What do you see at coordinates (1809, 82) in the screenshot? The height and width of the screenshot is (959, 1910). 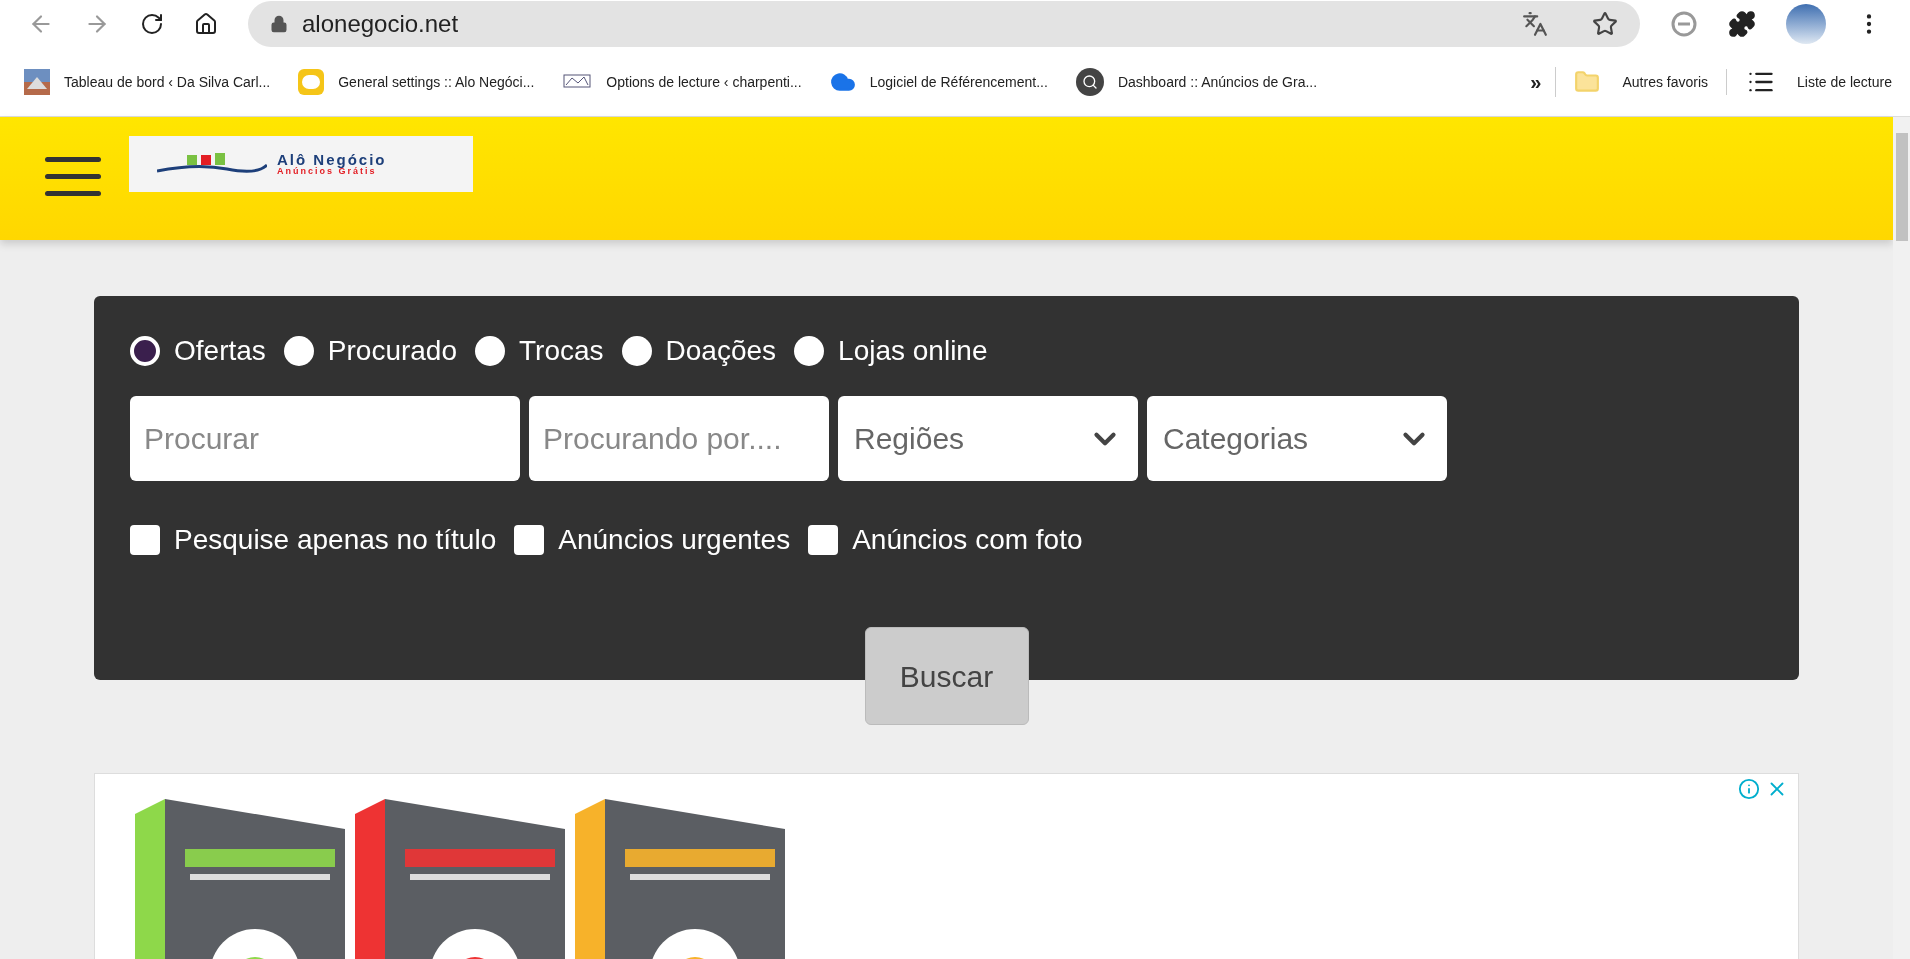 I see `reading-list: Liste de lecture` at bounding box center [1809, 82].